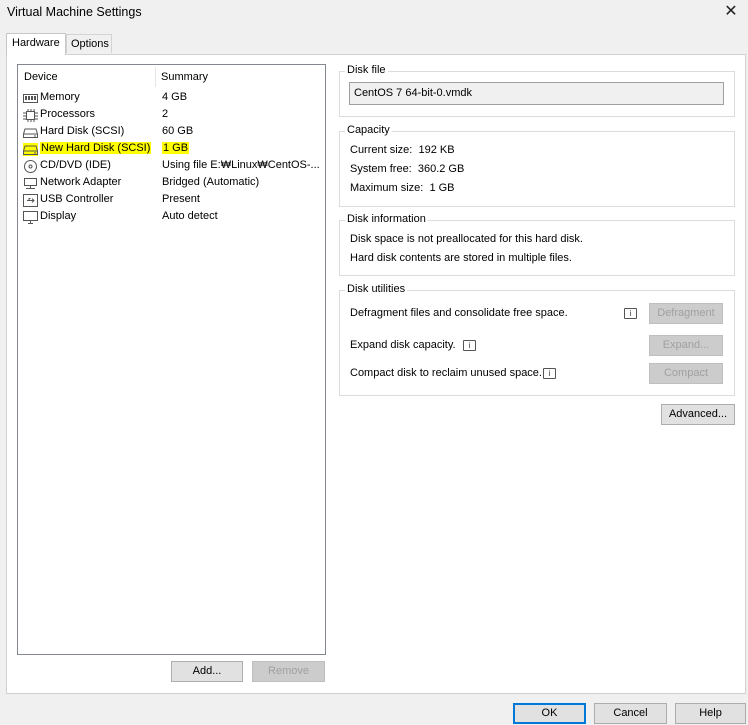 Image resolution: width=748 pixels, height=725 pixels. Describe the element at coordinates (96, 148) in the screenshot. I see `device-name: New Hard Disk (SCSI)` at that location.